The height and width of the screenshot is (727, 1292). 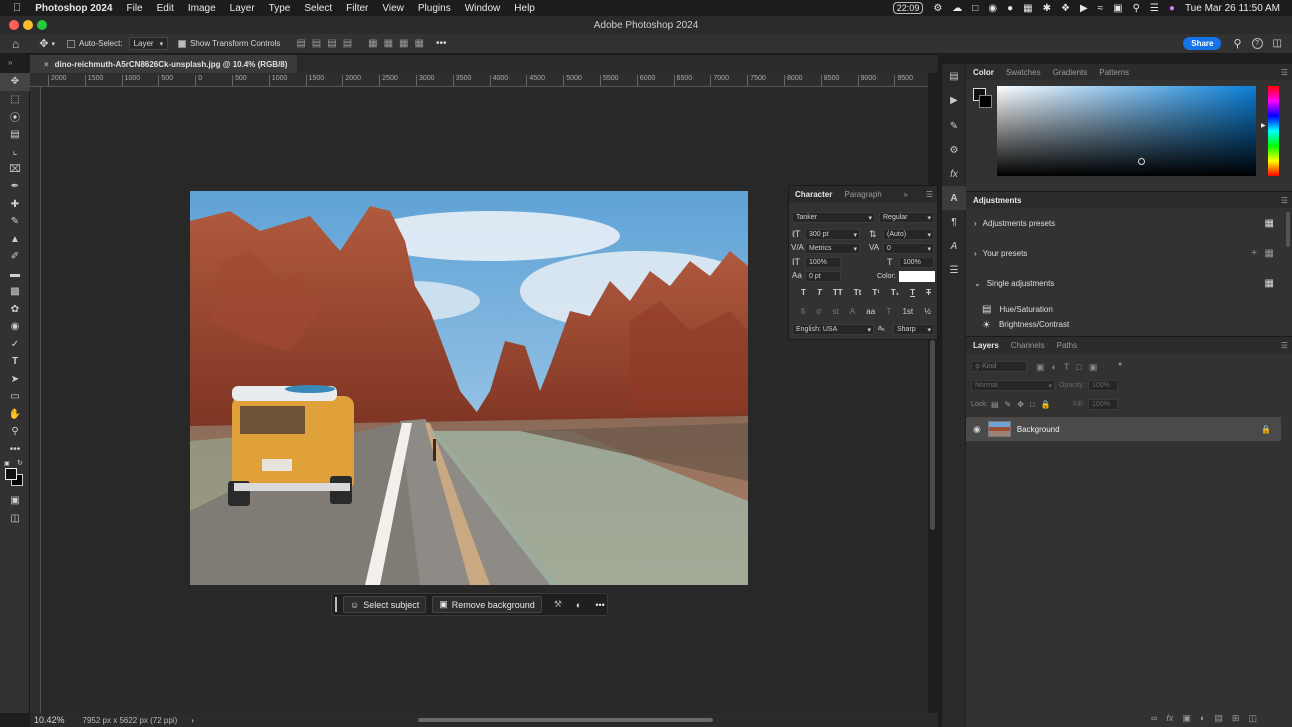 I want to click on tab-paragraph: Paragraph, so click(x=862, y=194).